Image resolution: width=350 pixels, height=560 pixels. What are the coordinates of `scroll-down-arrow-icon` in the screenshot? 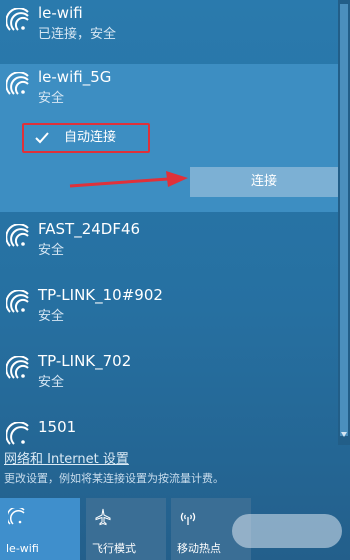 It's located at (344, 434).